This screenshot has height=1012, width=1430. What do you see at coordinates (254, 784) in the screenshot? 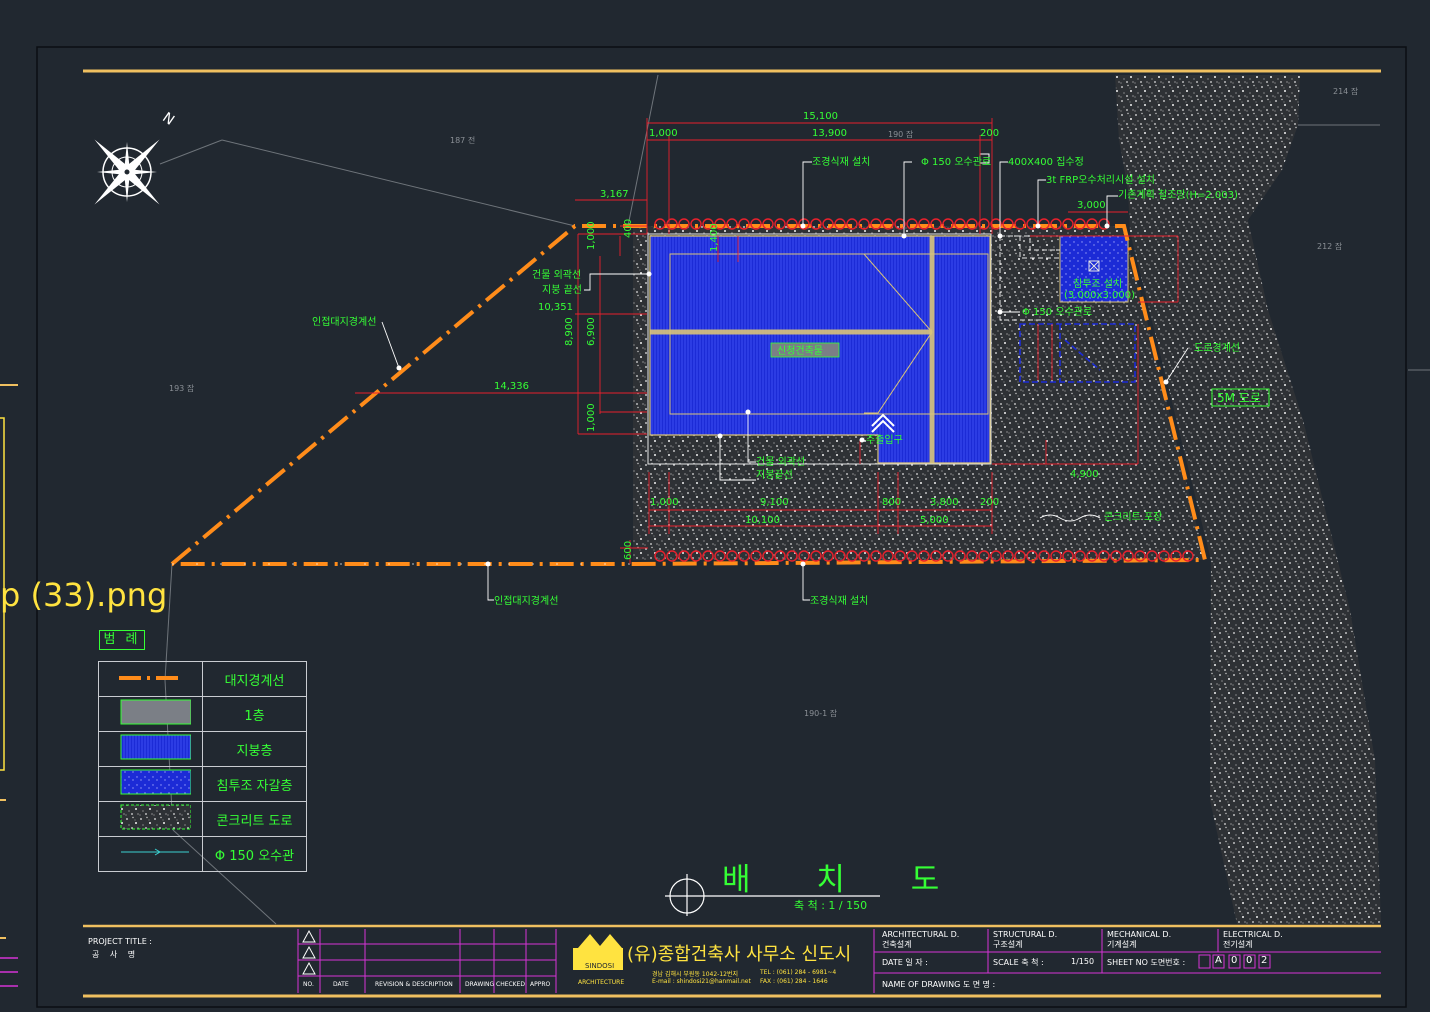
I see `legend-label: 침투조 자갈층` at bounding box center [254, 784].